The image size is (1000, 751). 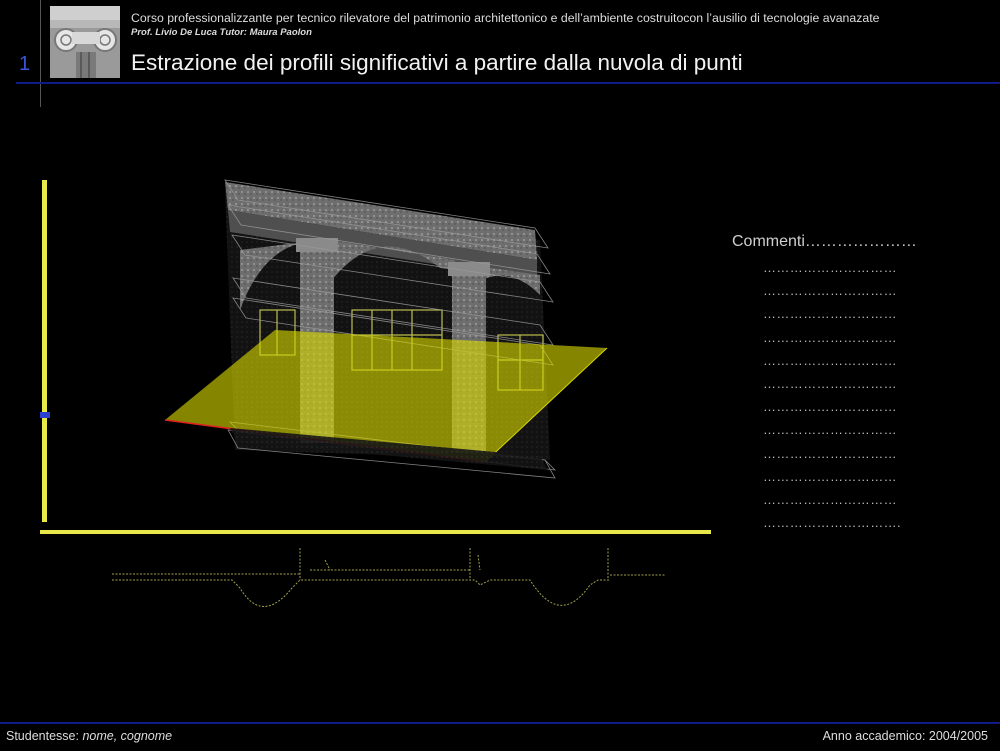 What do you see at coordinates (45, 415) in the screenshot?
I see `axis-slider-marker` at bounding box center [45, 415].